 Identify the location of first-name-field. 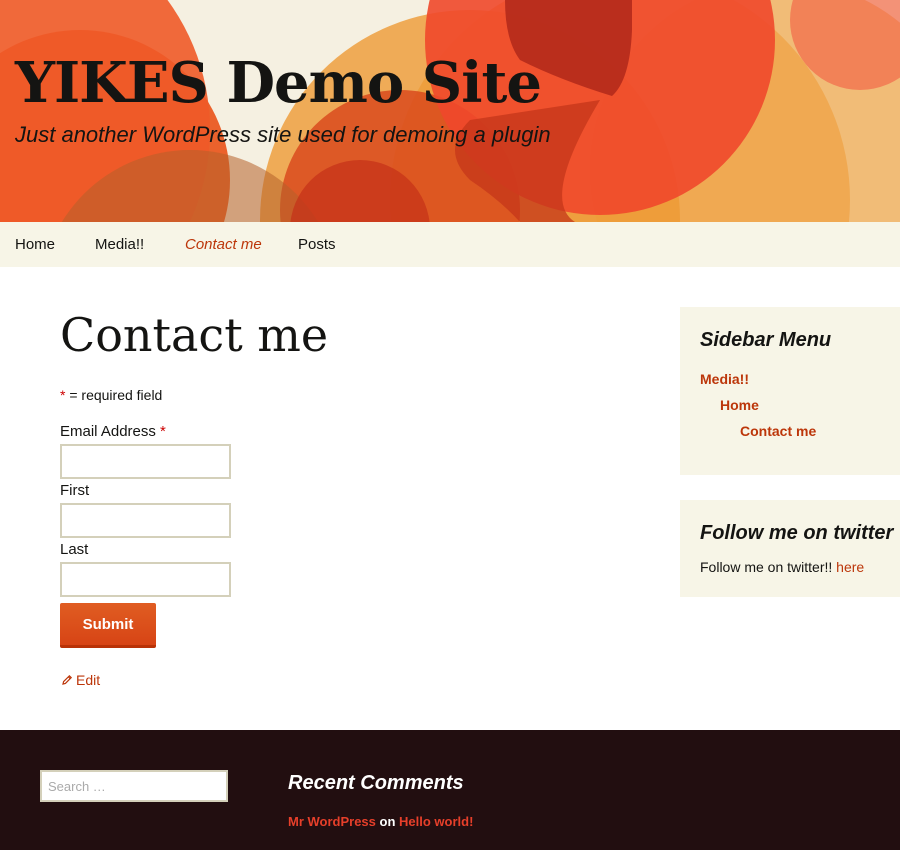
(145, 520).